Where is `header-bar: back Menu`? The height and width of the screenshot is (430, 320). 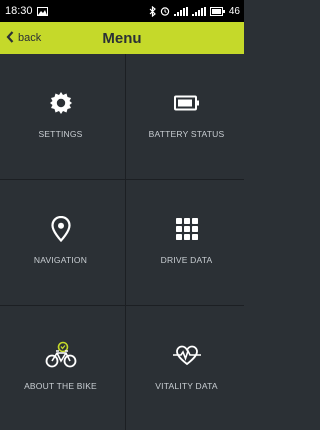 header-bar: back Menu is located at coordinates (122, 38).